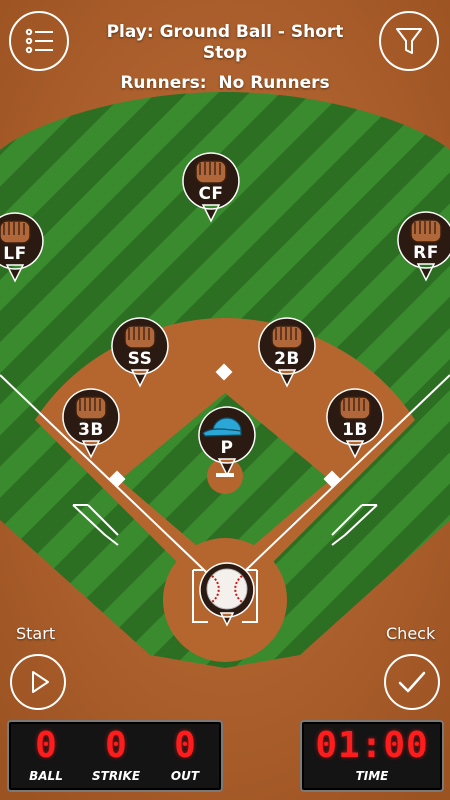 The width and height of the screenshot is (450, 800). I want to click on position-pin-rf: RF, so click(423, 246).